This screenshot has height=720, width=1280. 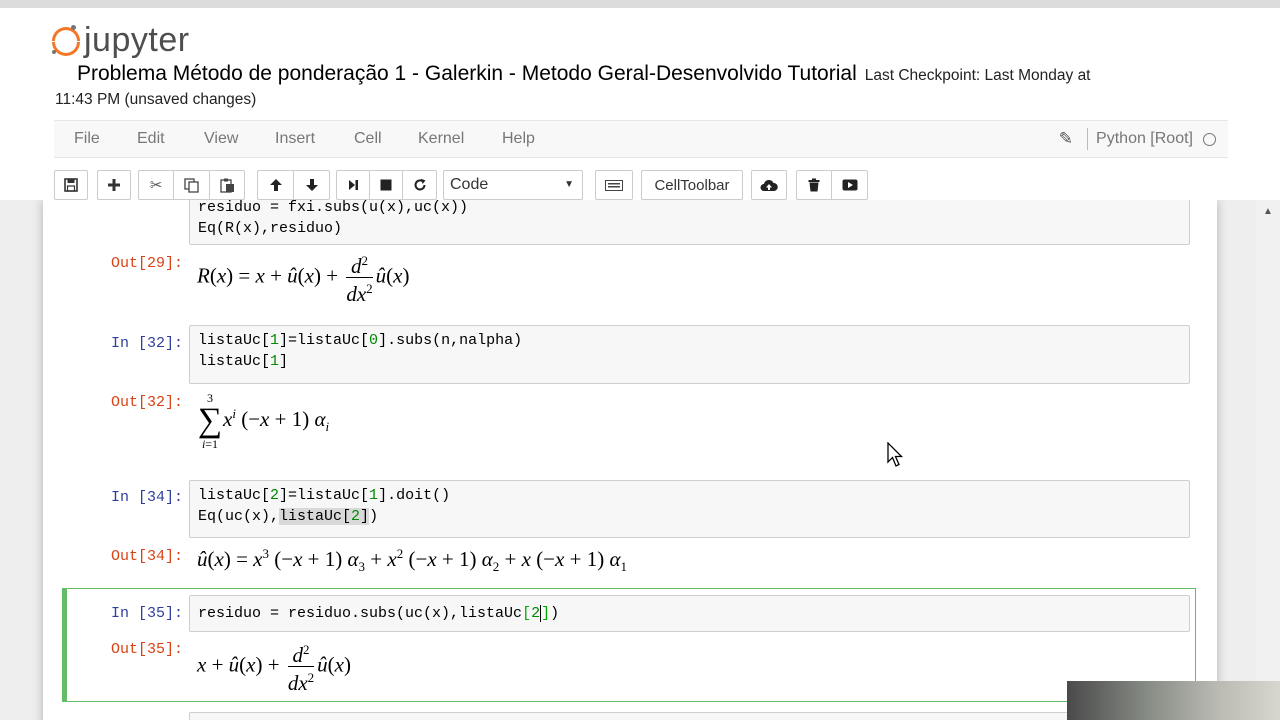 I want to click on checkpoint-status: Last Checkpoint: Last Monday at, so click(x=977, y=75).